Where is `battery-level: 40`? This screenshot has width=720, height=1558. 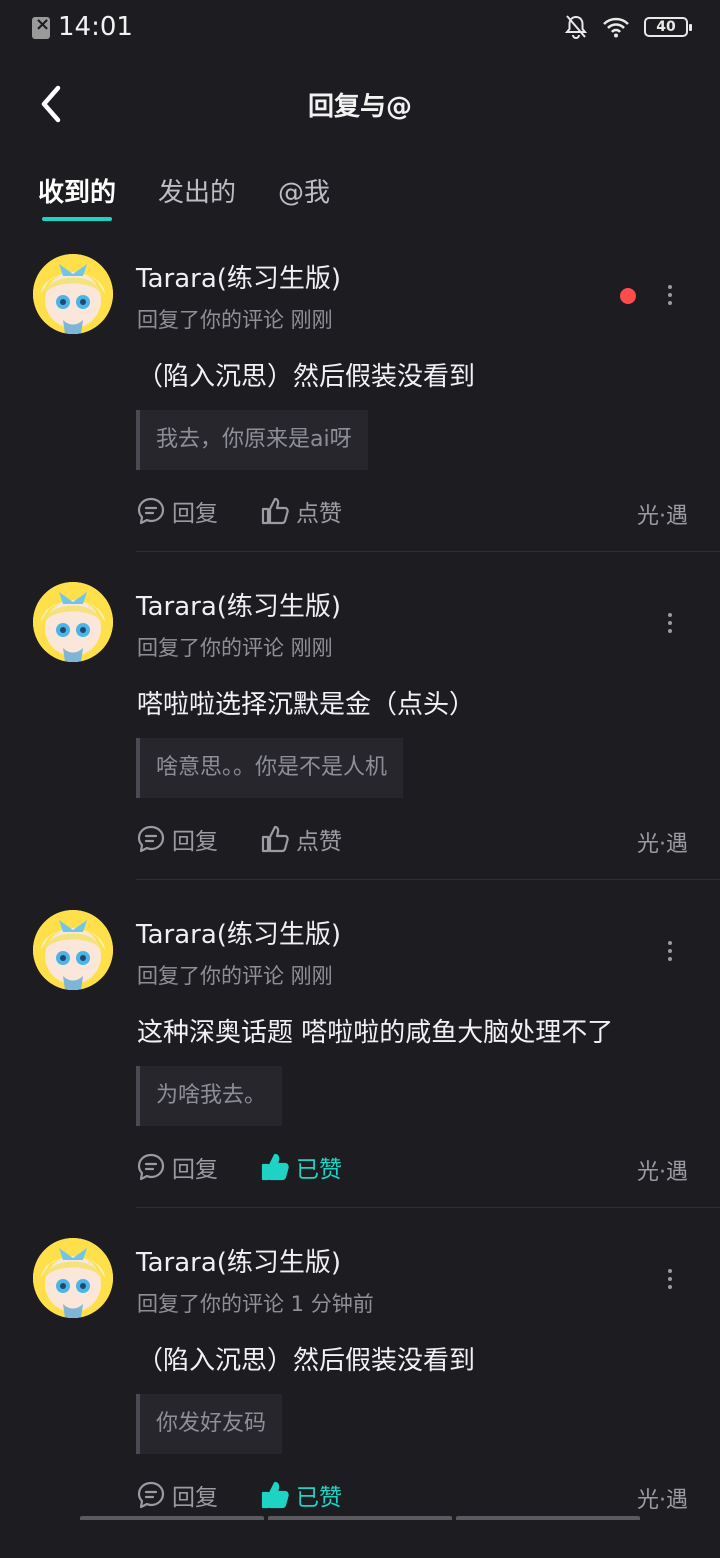
battery-level: 40 is located at coordinates (666, 27).